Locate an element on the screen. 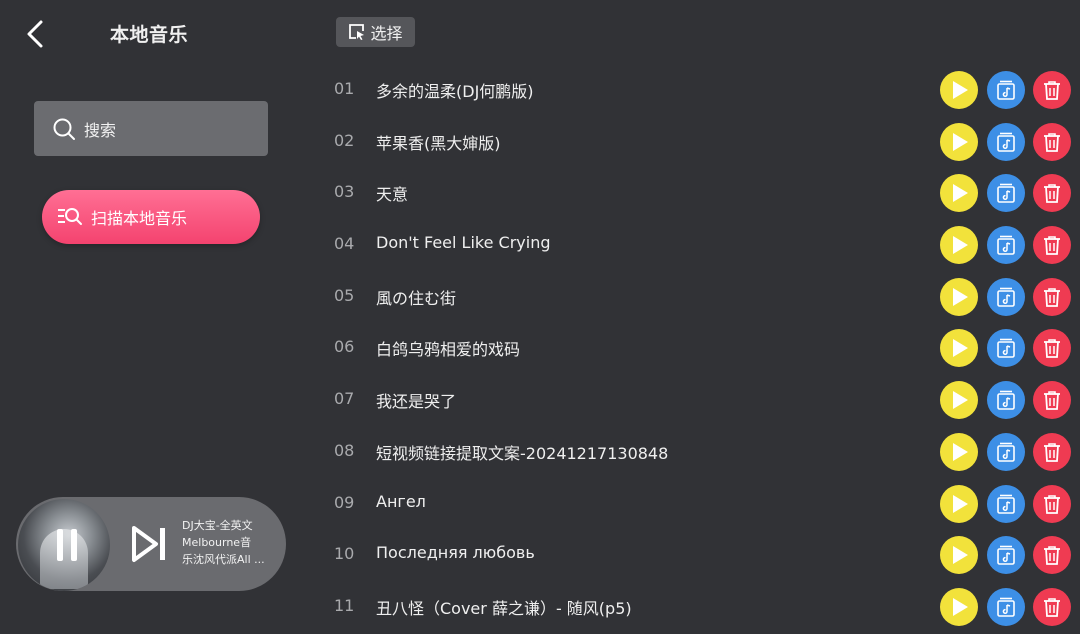 Image resolution: width=1080 pixels, height=634 pixels. song-row: 11 丑八怪（Cover 薛之谦）- 随风(p5) is located at coordinates (700, 608).